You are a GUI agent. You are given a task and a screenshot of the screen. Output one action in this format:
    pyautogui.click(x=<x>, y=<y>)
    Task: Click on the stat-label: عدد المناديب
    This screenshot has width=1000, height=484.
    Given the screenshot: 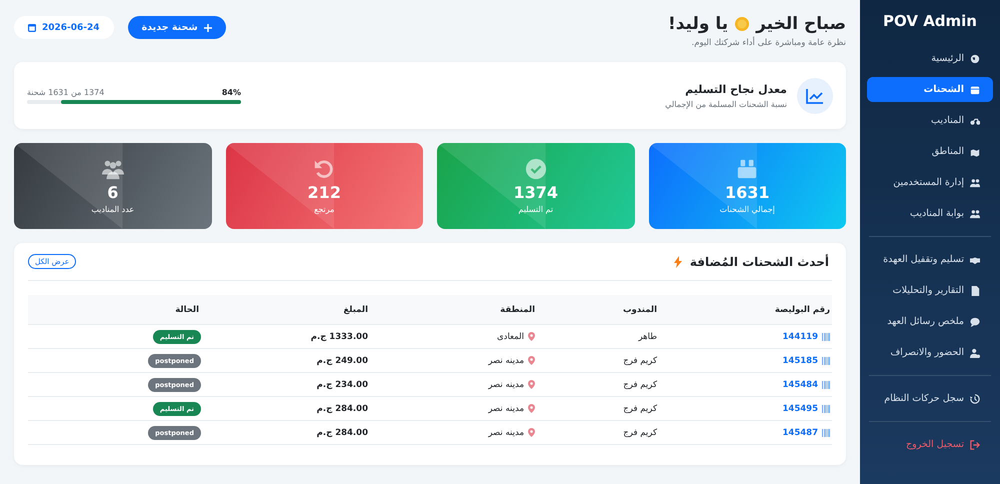 What is the action you would take?
    pyautogui.click(x=112, y=209)
    